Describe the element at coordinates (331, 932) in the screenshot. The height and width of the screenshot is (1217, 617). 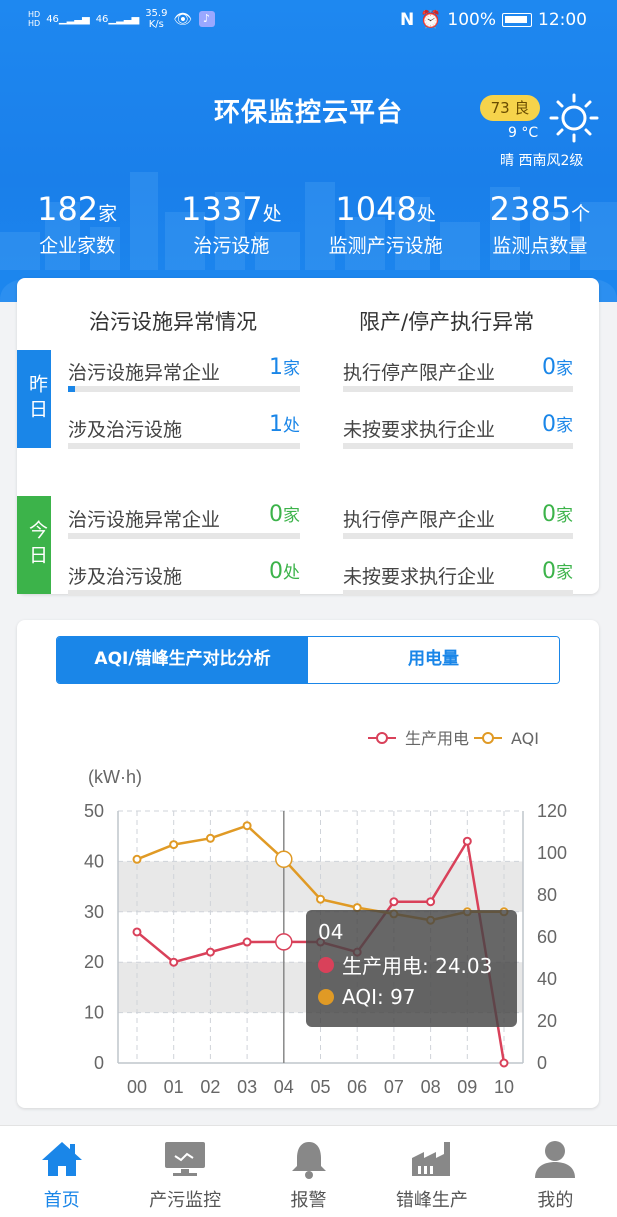
I see `tooltip-title: 04` at that location.